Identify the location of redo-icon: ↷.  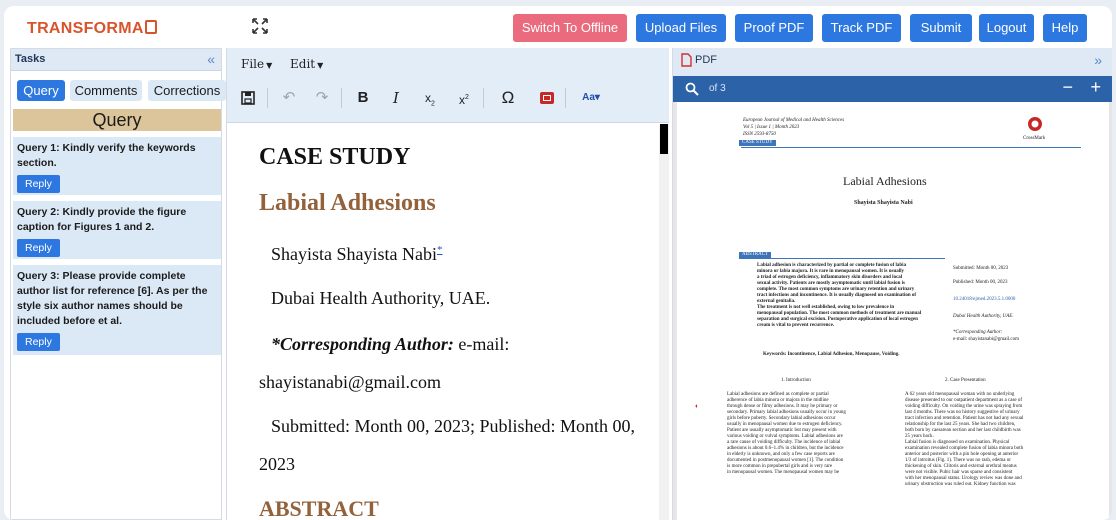
(322, 98).